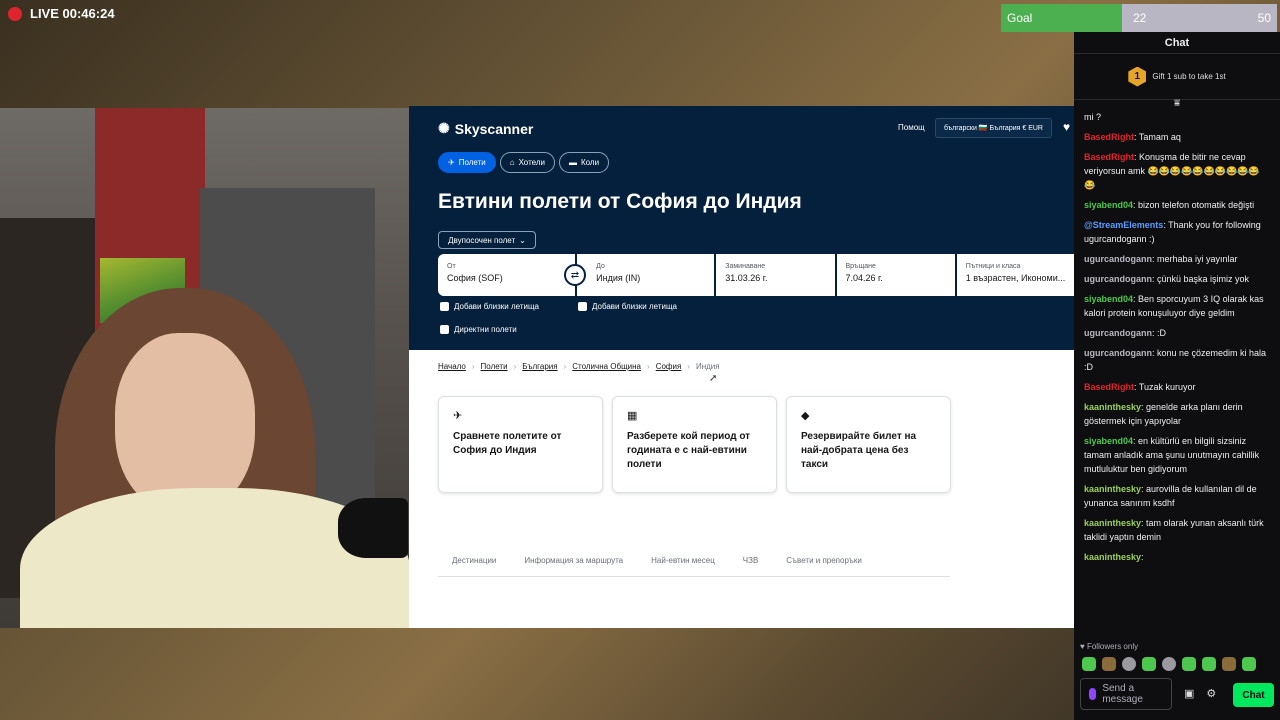 This screenshot has height=720, width=1280. What do you see at coordinates (632, 416) in the screenshot?
I see `calendar-icon: ▦` at bounding box center [632, 416].